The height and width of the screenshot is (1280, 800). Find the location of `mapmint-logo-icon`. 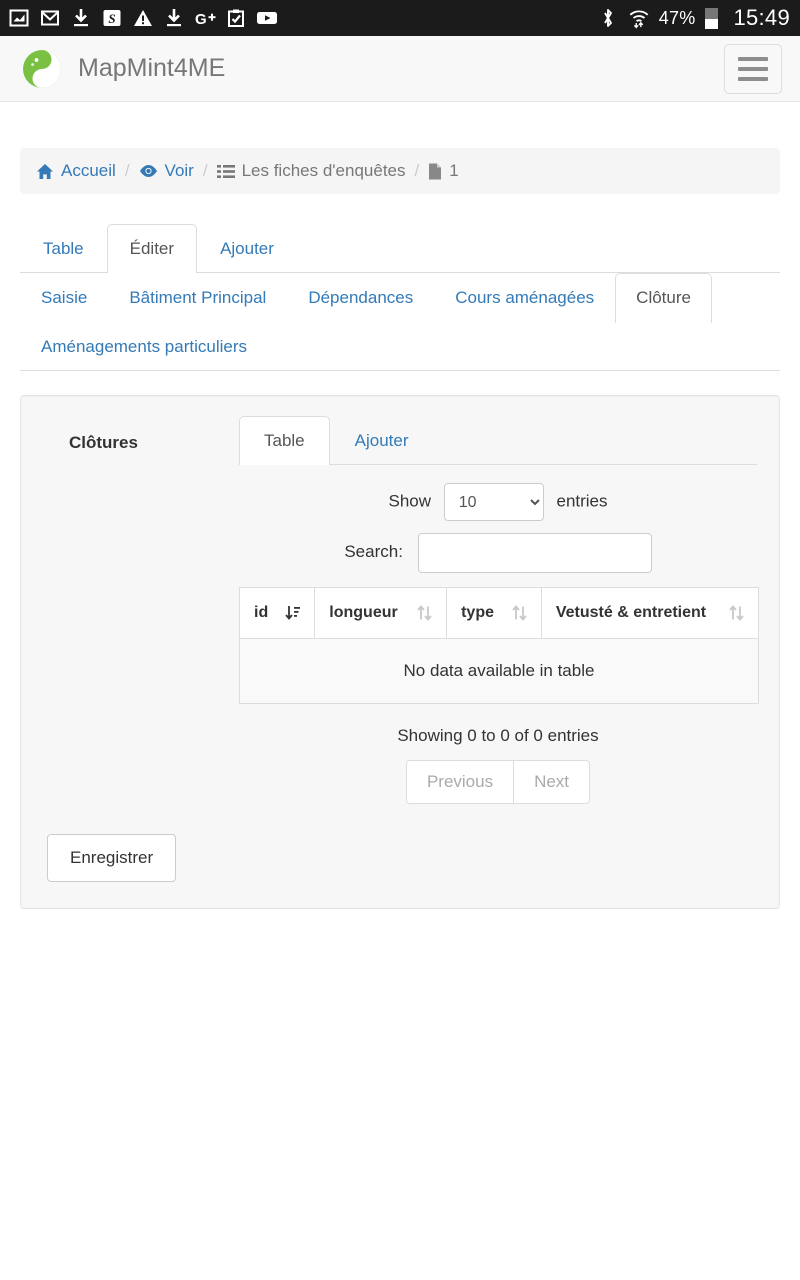

mapmint-logo-icon is located at coordinates (42, 69).